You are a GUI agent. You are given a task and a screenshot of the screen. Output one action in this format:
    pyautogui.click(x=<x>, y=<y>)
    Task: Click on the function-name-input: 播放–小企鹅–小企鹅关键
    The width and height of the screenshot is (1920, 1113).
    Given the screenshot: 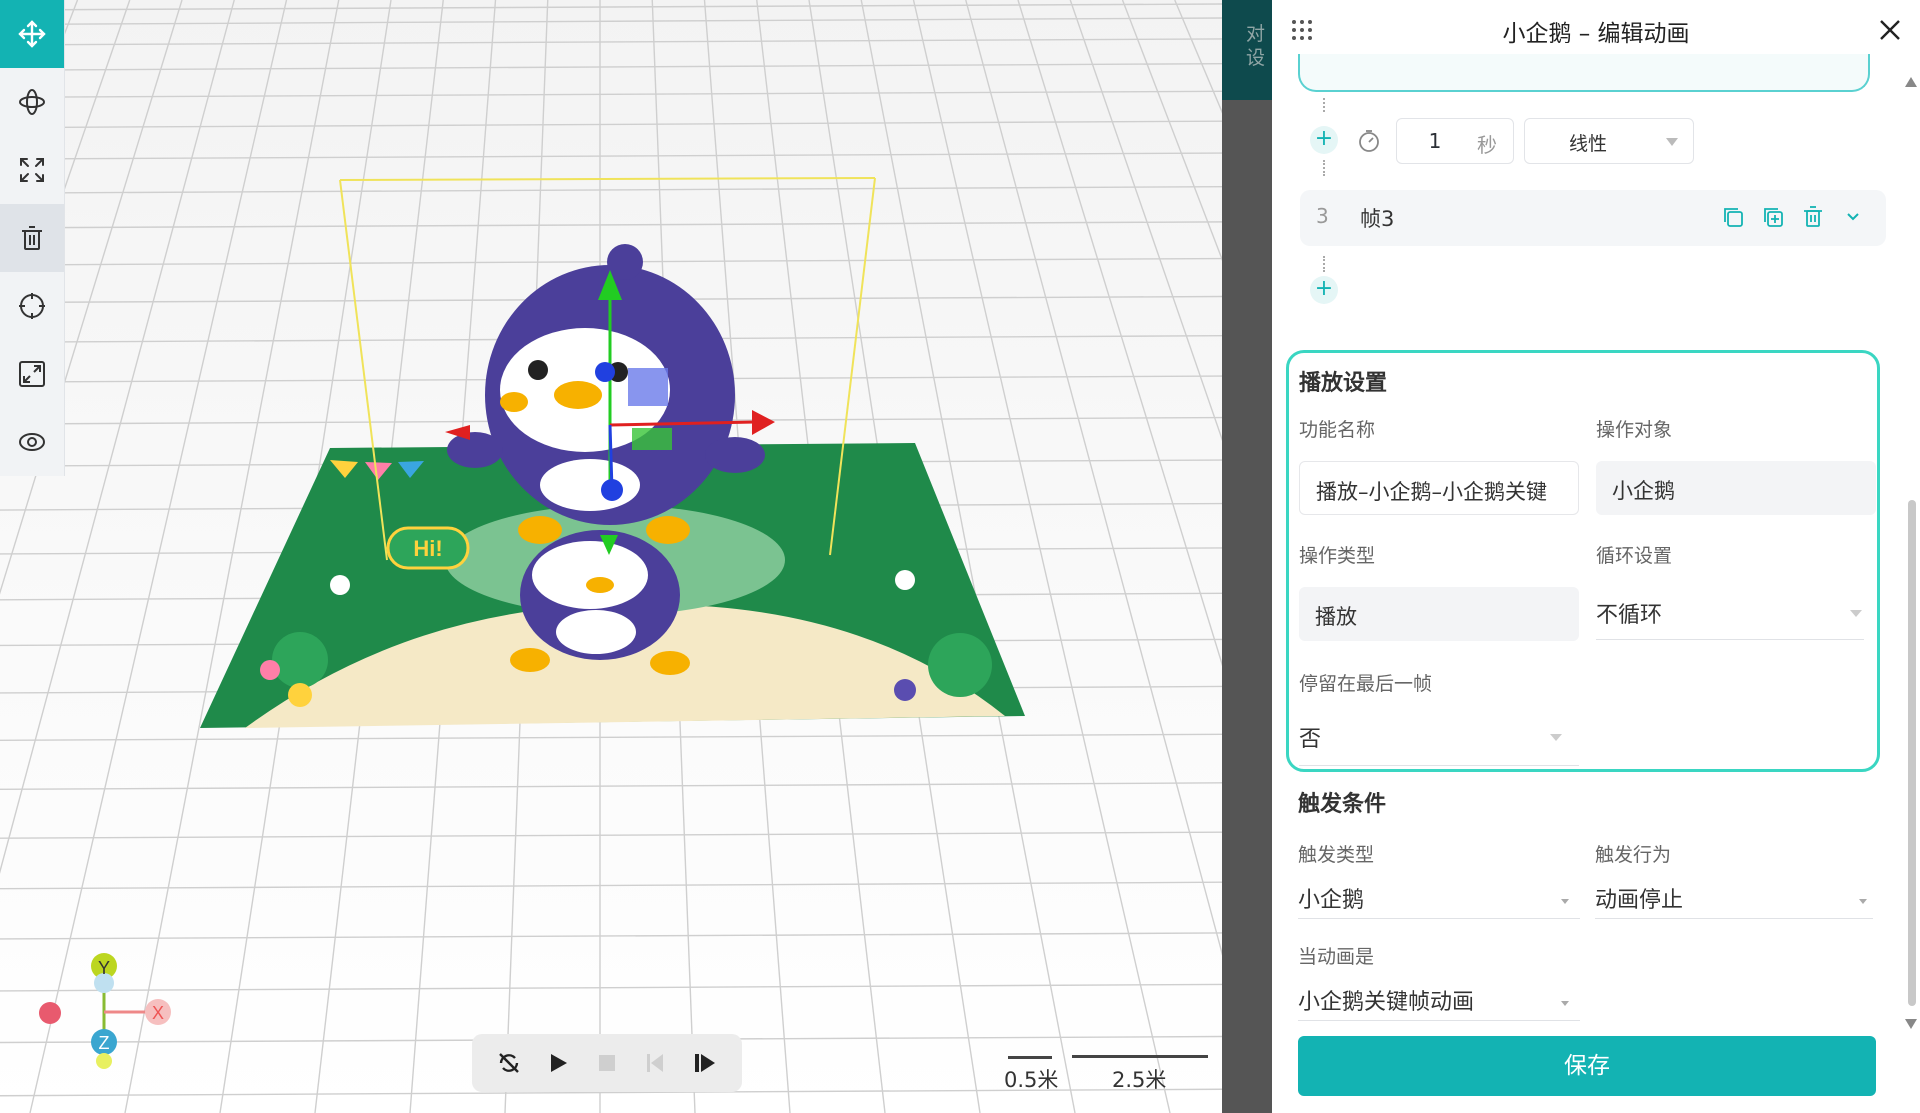 What is the action you would take?
    pyautogui.click(x=1439, y=488)
    